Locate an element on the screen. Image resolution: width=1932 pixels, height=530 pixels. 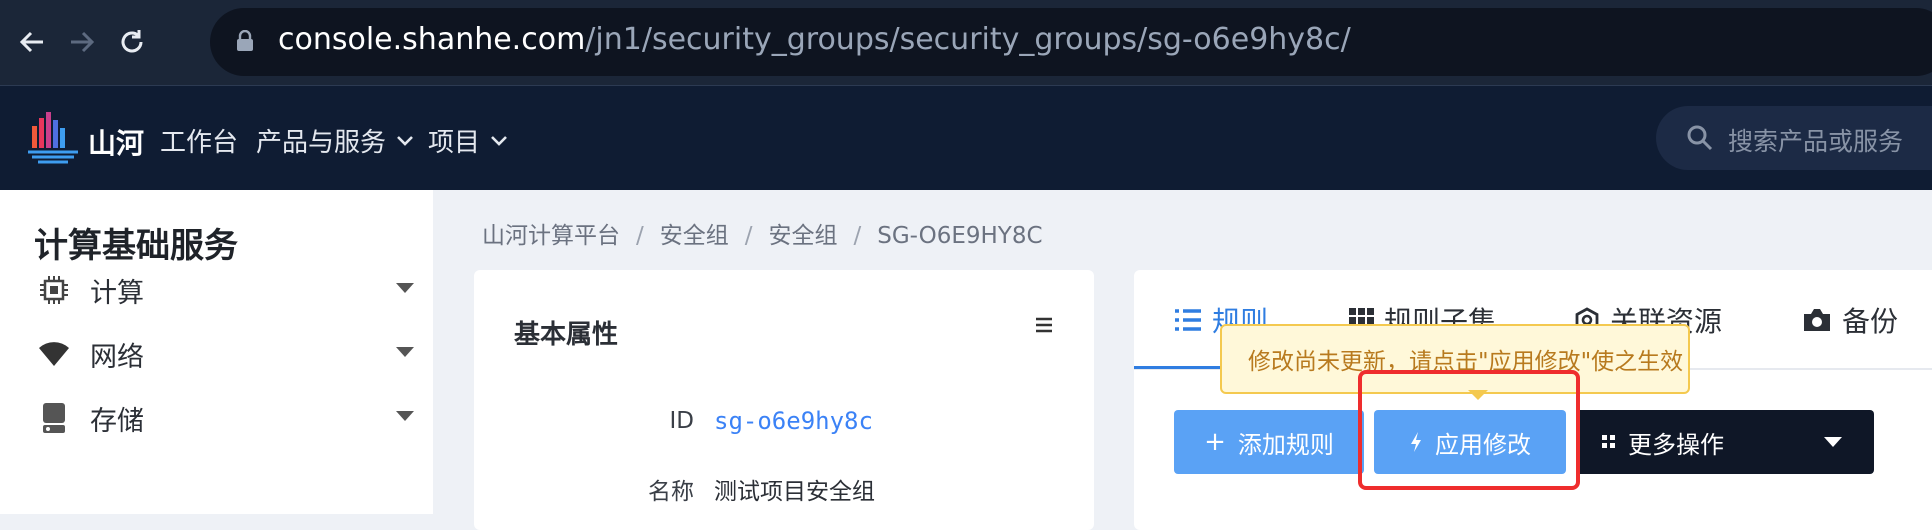
forward-arrow-icon is located at coordinates (83, 42).